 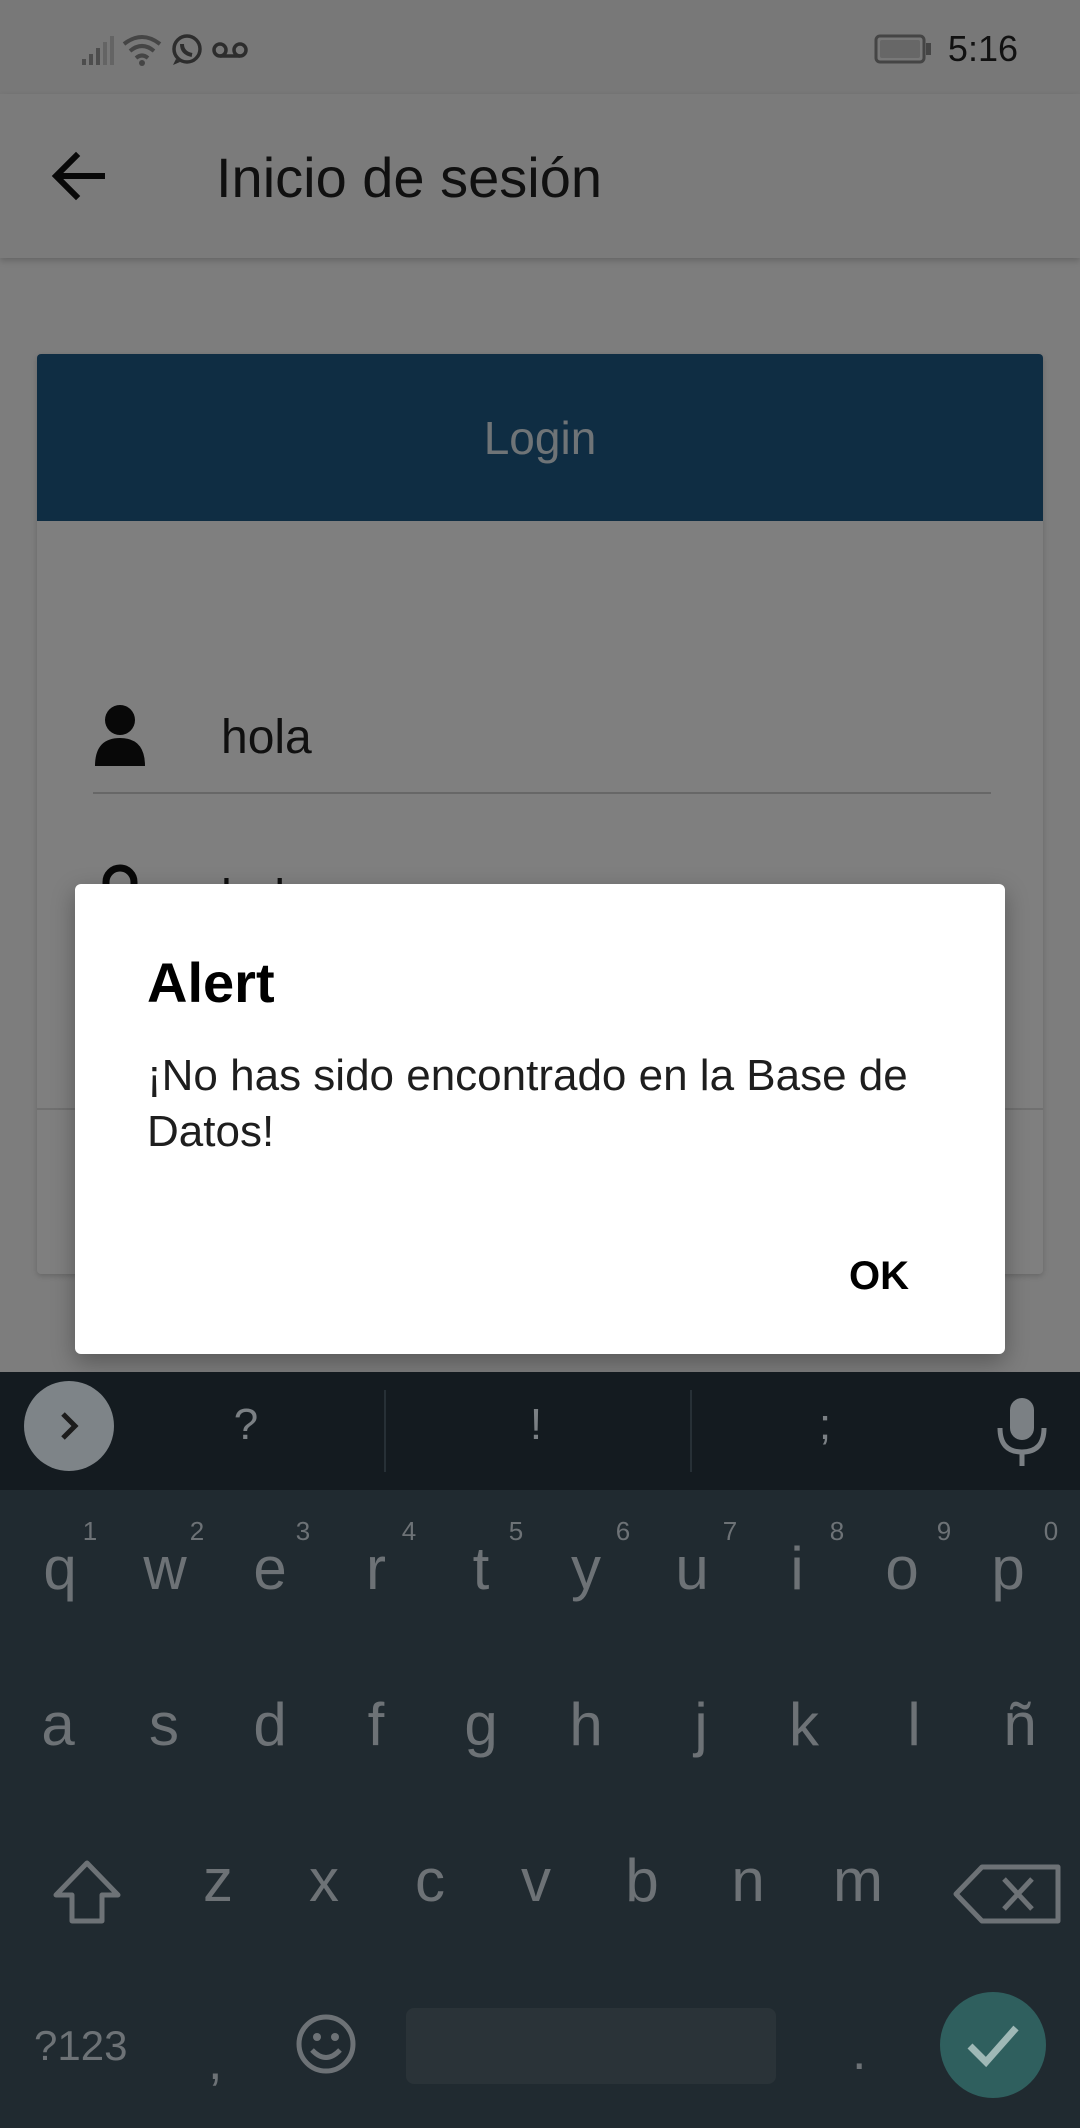 I want to click on key-hint: 6, so click(x=623, y=1531).